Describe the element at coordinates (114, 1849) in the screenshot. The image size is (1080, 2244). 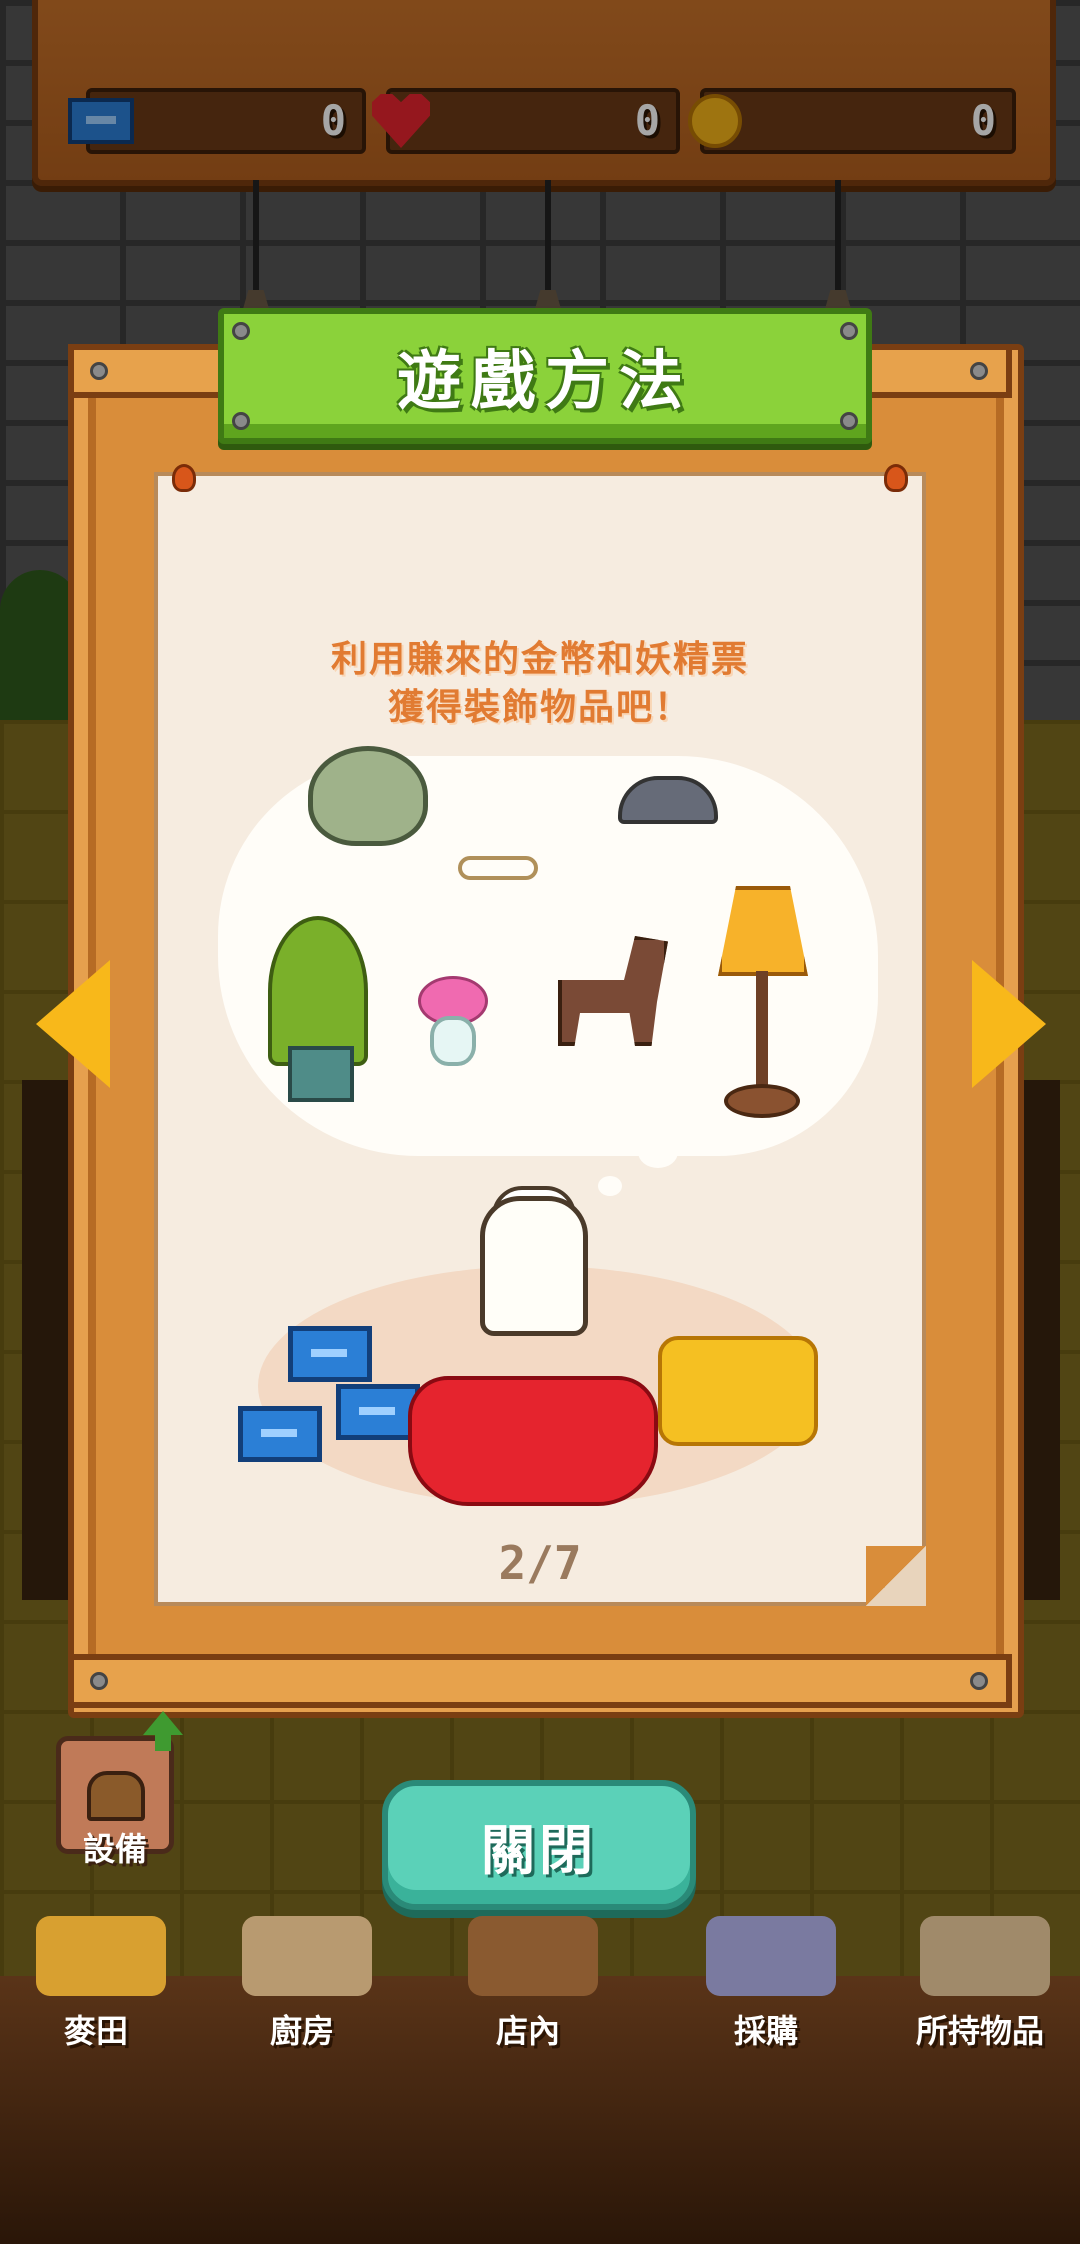
I see `equipment-label: 設備` at that location.